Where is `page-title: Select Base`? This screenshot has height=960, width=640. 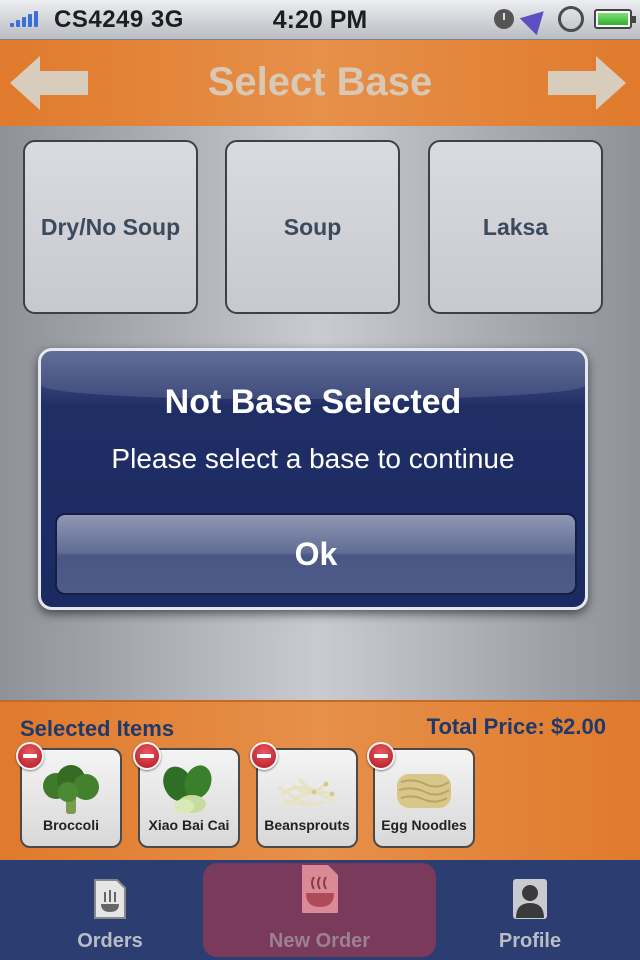 page-title: Select Base is located at coordinates (320, 82).